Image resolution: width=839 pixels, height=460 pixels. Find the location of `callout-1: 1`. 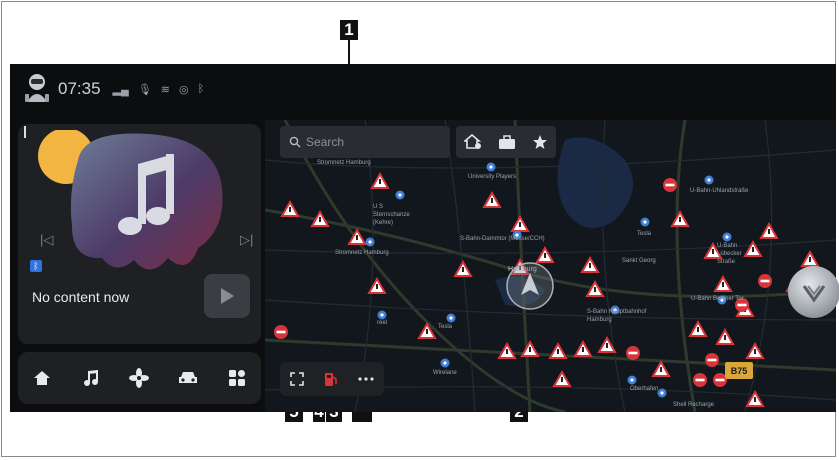

callout-1: 1 is located at coordinates (349, 30).